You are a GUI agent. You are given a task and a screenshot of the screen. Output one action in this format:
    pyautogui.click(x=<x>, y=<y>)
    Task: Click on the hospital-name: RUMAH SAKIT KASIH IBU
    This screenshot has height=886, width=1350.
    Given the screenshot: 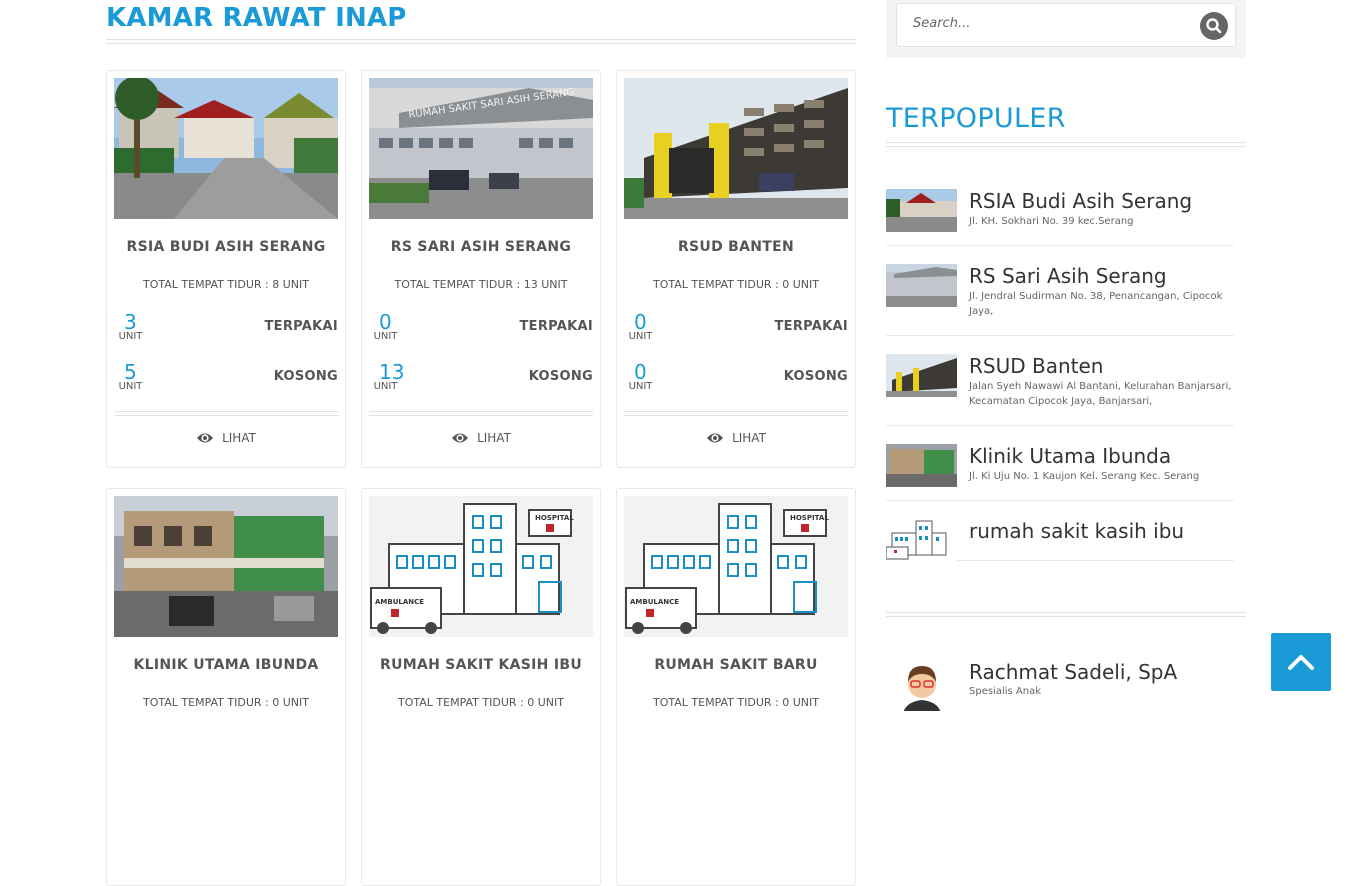 What is the action you would take?
    pyautogui.click(x=481, y=665)
    